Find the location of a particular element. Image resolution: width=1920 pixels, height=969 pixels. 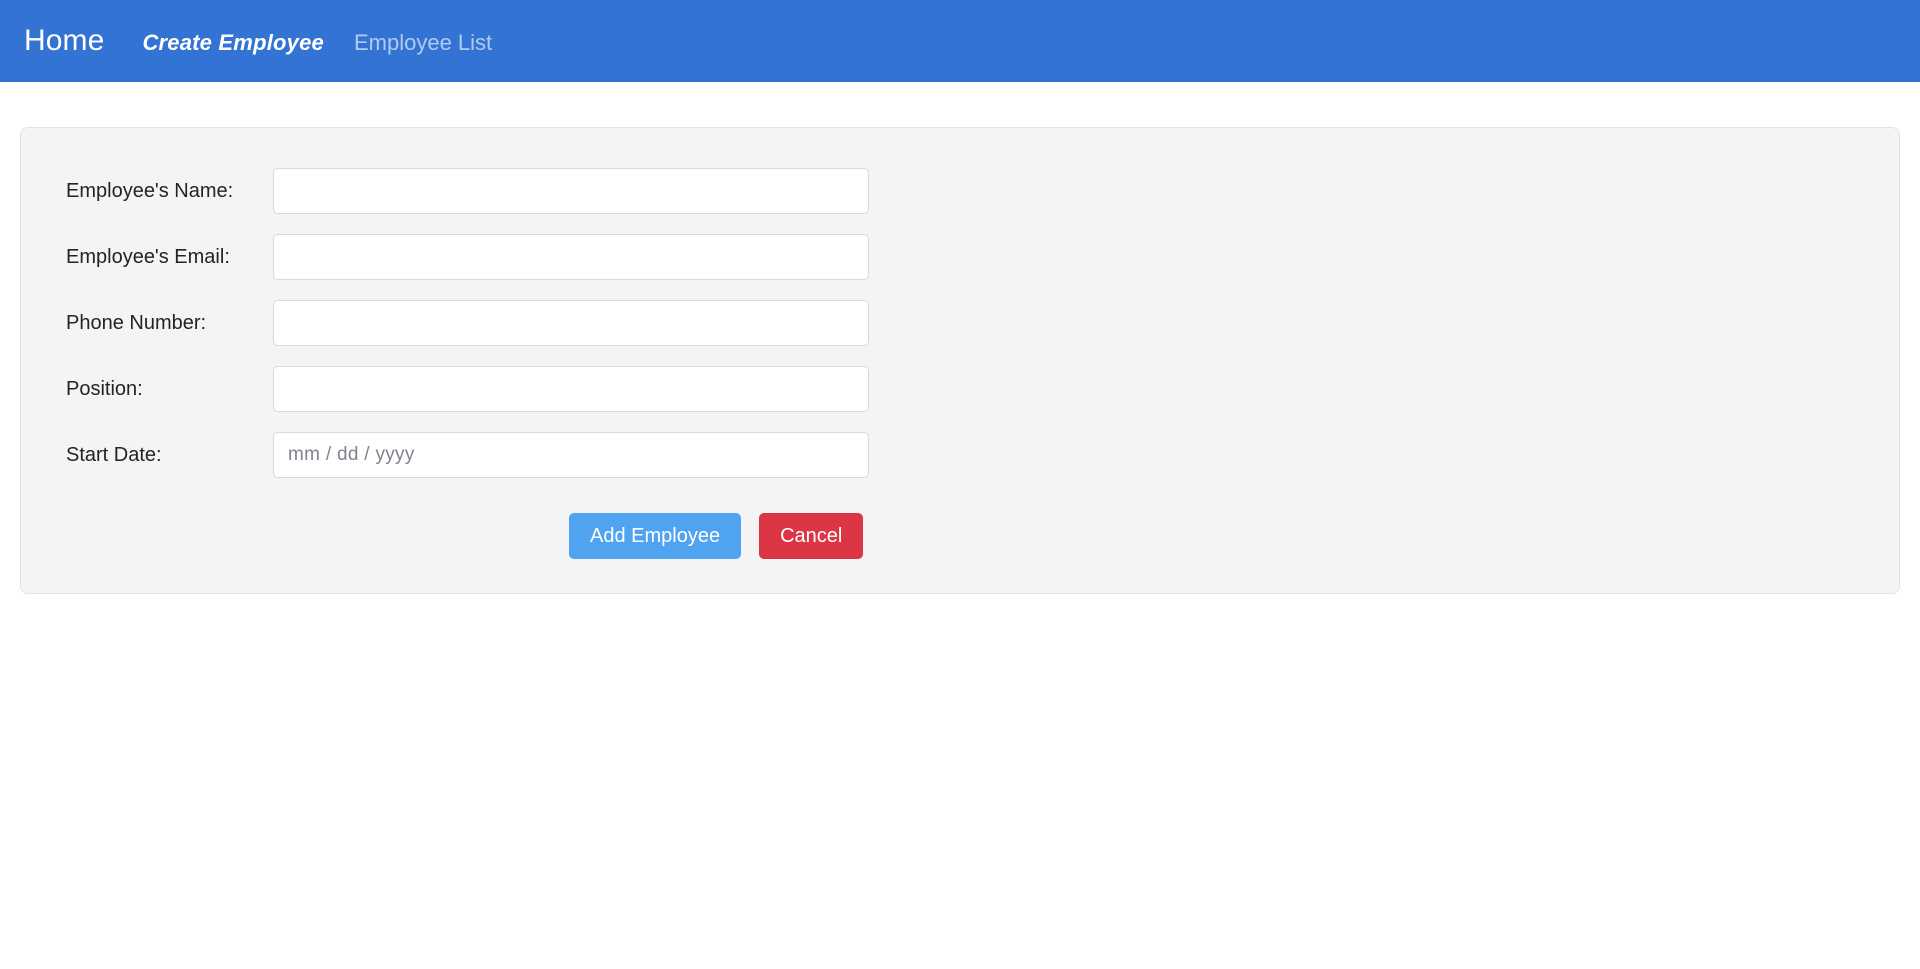

form-row-position: Position: is located at coordinates (960, 389).